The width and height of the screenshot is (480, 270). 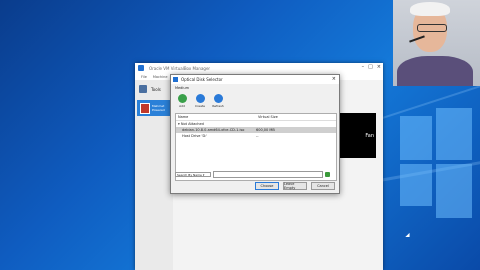 I want to click on tools-icon, so click(x=143, y=89).